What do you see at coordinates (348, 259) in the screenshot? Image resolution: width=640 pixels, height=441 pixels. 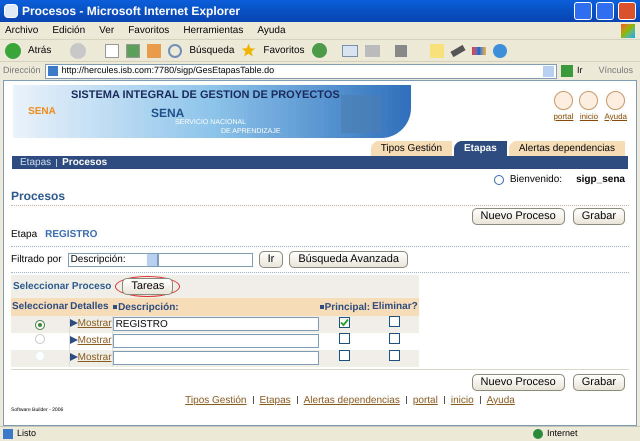 I see `advanced-search-button: Búsqueda Avanzada` at bounding box center [348, 259].